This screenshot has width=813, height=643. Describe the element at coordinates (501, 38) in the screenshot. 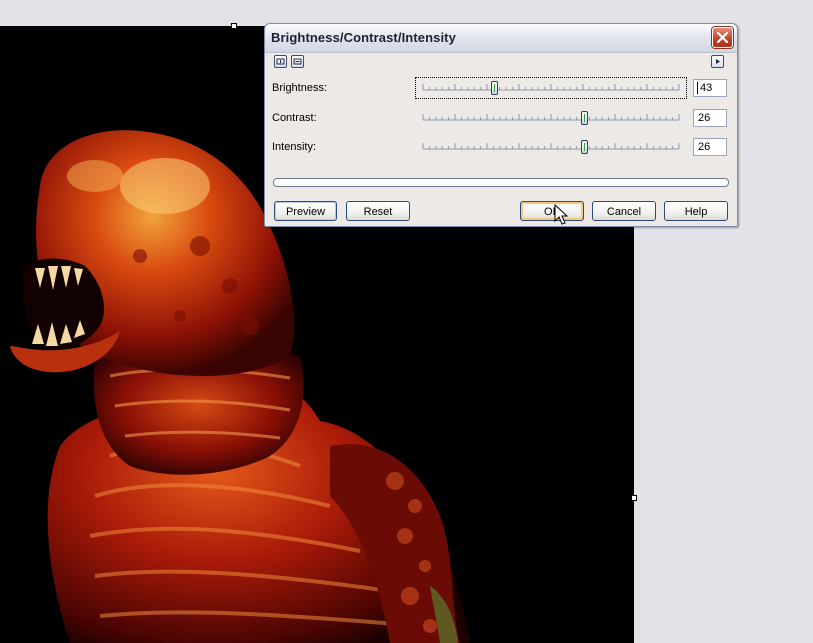

I see `dialog-titlebar: Brightness/Contrast/Intensity` at that location.